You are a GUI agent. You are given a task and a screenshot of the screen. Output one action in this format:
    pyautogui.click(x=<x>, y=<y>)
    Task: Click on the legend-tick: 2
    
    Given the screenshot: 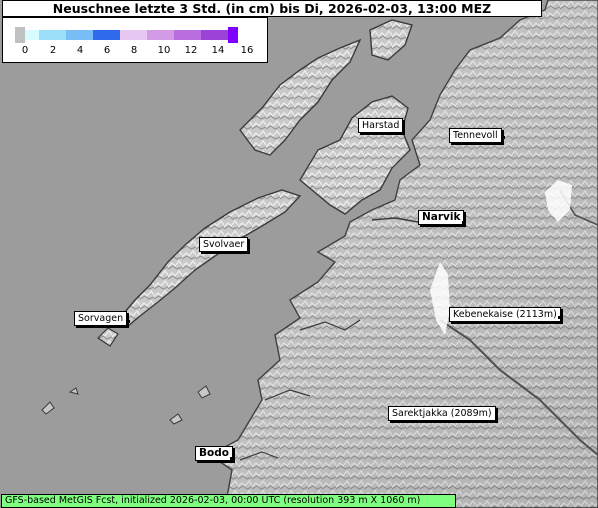 What is the action you would take?
    pyautogui.click(x=53, y=50)
    